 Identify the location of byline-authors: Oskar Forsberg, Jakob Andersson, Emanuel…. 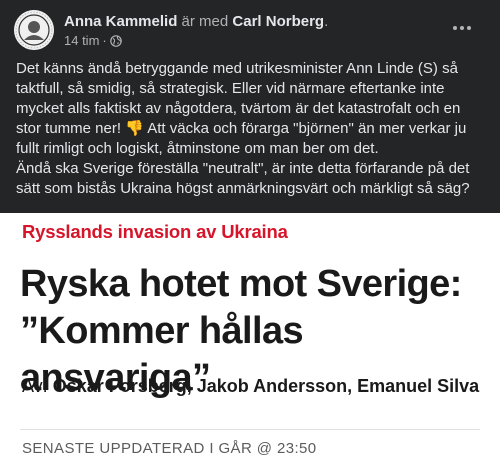
(266, 386).